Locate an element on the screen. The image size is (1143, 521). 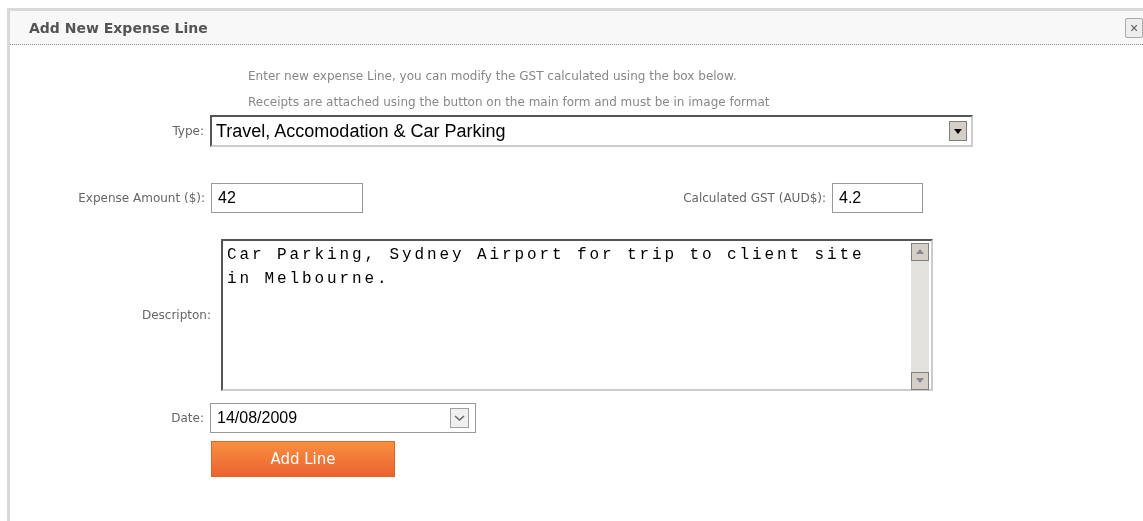
instruction-text: Enter new expense Line, you can modify the GST calculated using the box below. is located at coordinates (493, 76).